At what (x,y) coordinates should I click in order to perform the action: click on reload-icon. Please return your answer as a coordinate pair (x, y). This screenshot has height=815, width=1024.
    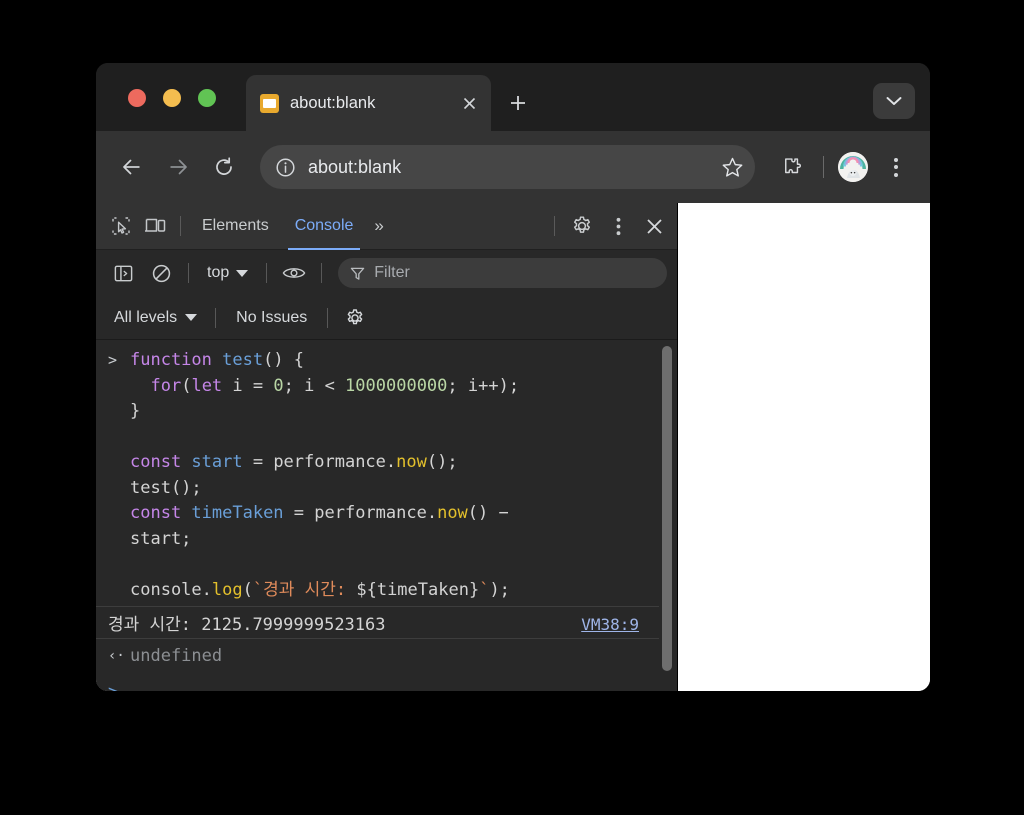
    Looking at the image, I should click on (224, 166).